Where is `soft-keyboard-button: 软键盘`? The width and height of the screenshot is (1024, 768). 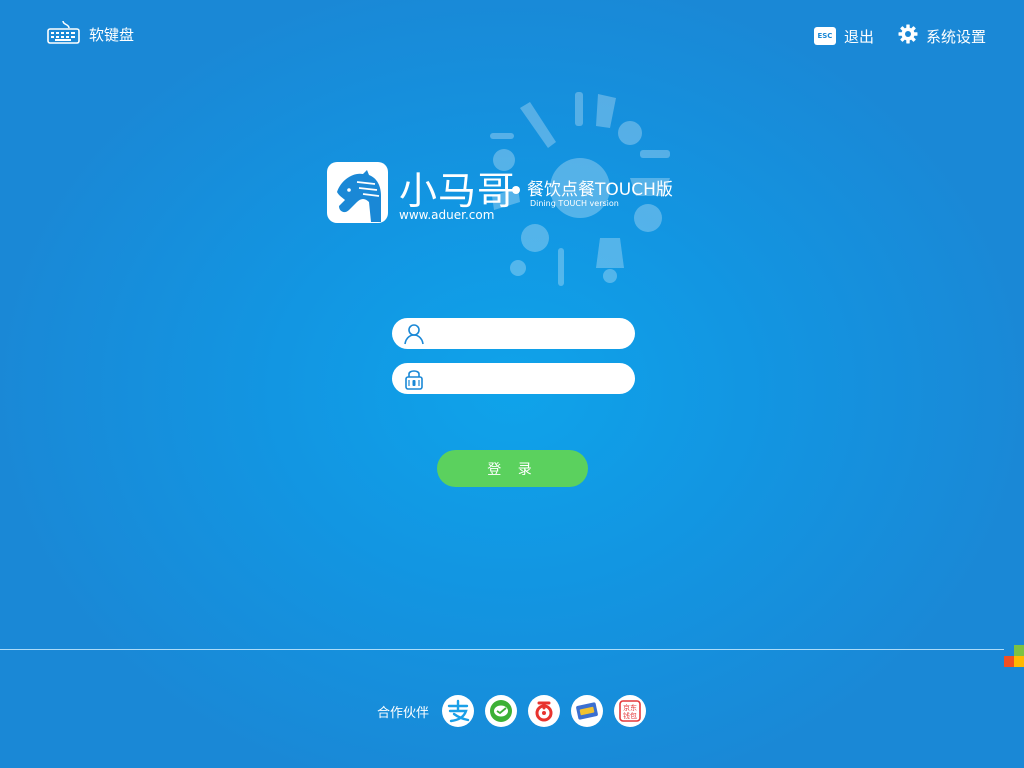 soft-keyboard-button: 软键盘 is located at coordinates (90, 34).